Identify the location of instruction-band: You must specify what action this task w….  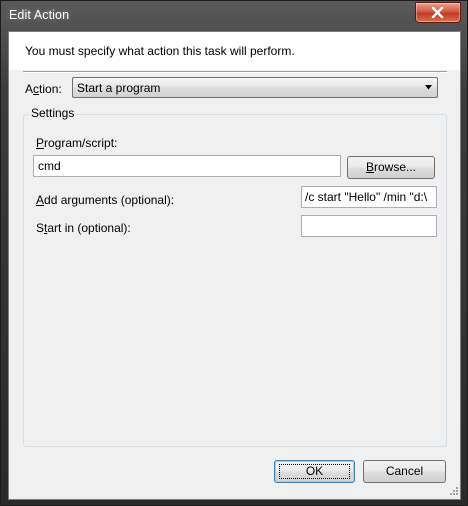
(234, 51).